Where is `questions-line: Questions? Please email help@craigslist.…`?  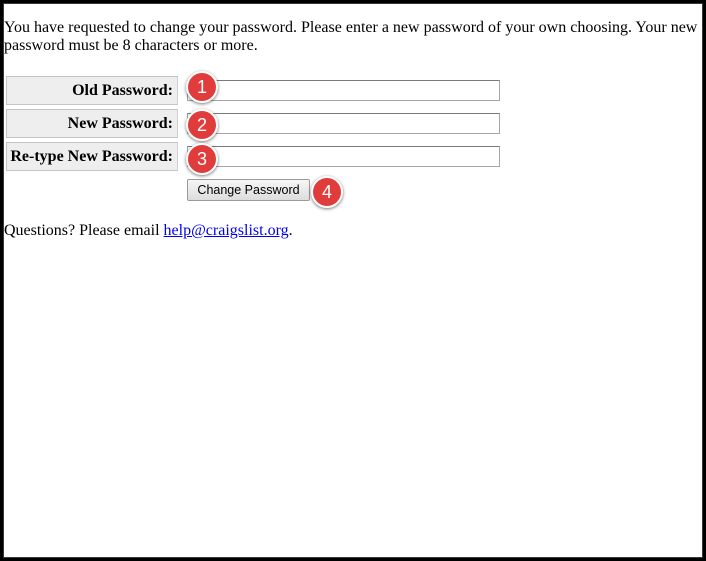
questions-line: Questions? Please email help@craigslist.… is located at coordinates (148, 231).